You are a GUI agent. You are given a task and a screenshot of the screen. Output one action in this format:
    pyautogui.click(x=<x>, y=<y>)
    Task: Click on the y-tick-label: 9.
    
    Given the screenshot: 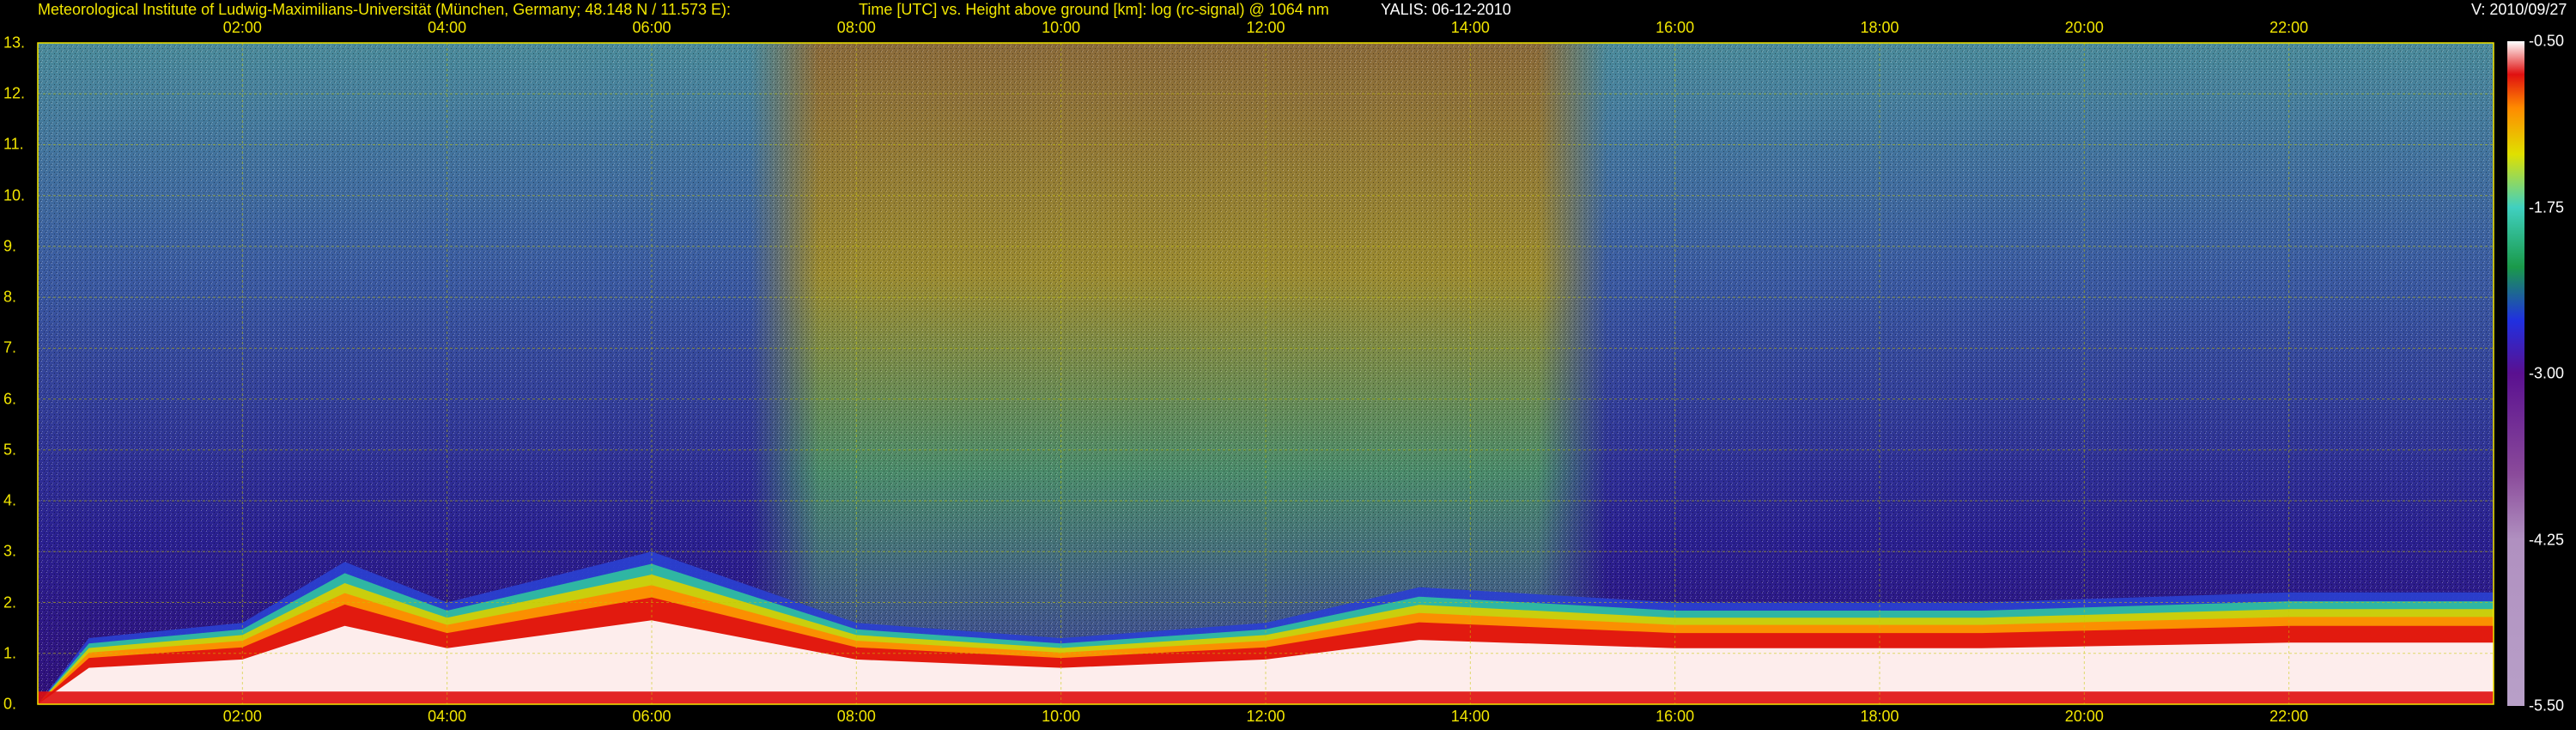 What is the action you would take?
    pyautogui.click(x=10, y=246)
    